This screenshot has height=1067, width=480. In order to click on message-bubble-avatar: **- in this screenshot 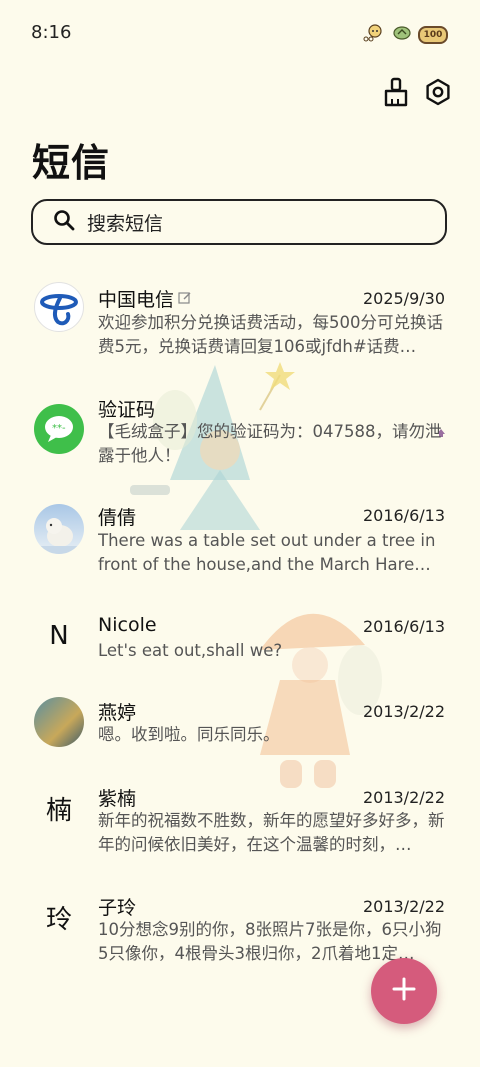, I will do `click(59, 429)`.